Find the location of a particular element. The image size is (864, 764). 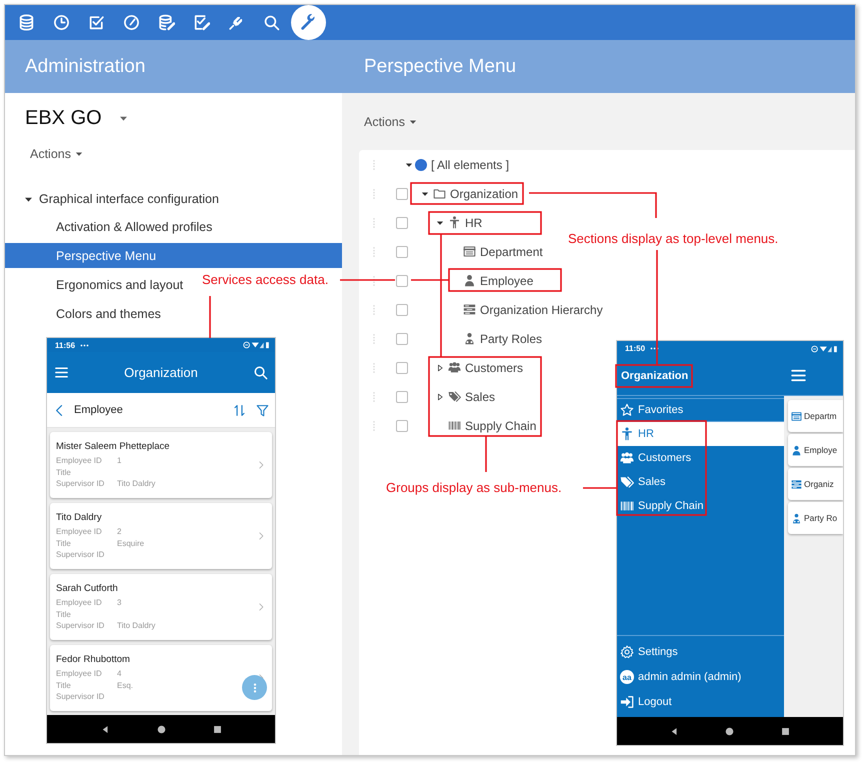

tree-label: Supply Chain is located at coordinates (500, 425).